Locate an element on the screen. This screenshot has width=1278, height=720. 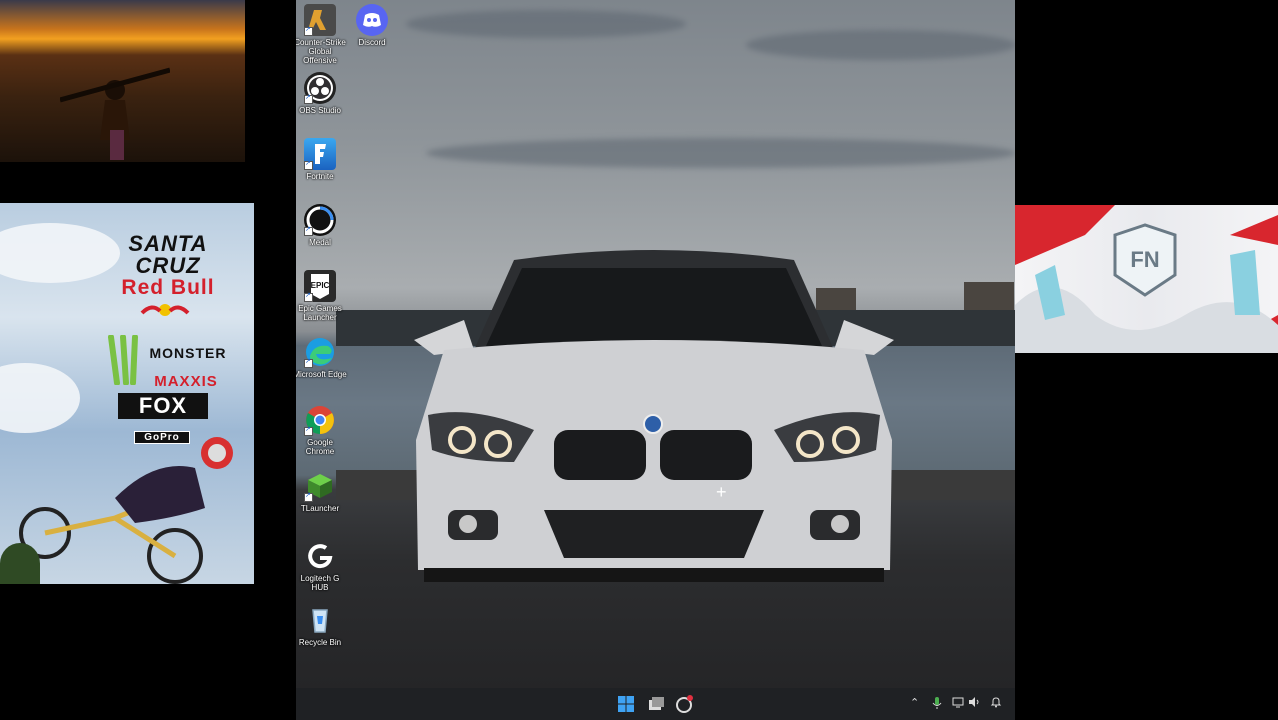
counter-strike-icon is located at coordinates (320, 20).